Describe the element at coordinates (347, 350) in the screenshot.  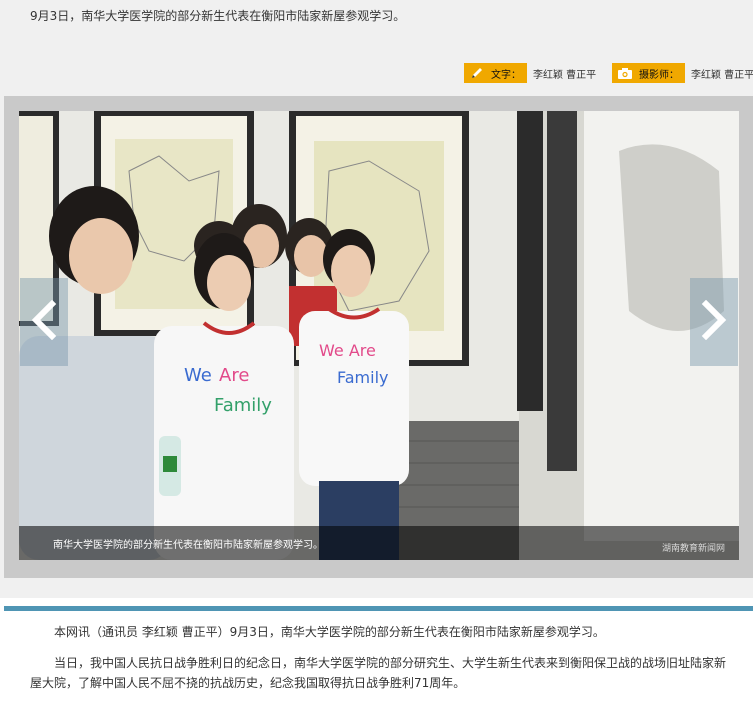
I see `svg-text: We Are` at that location.